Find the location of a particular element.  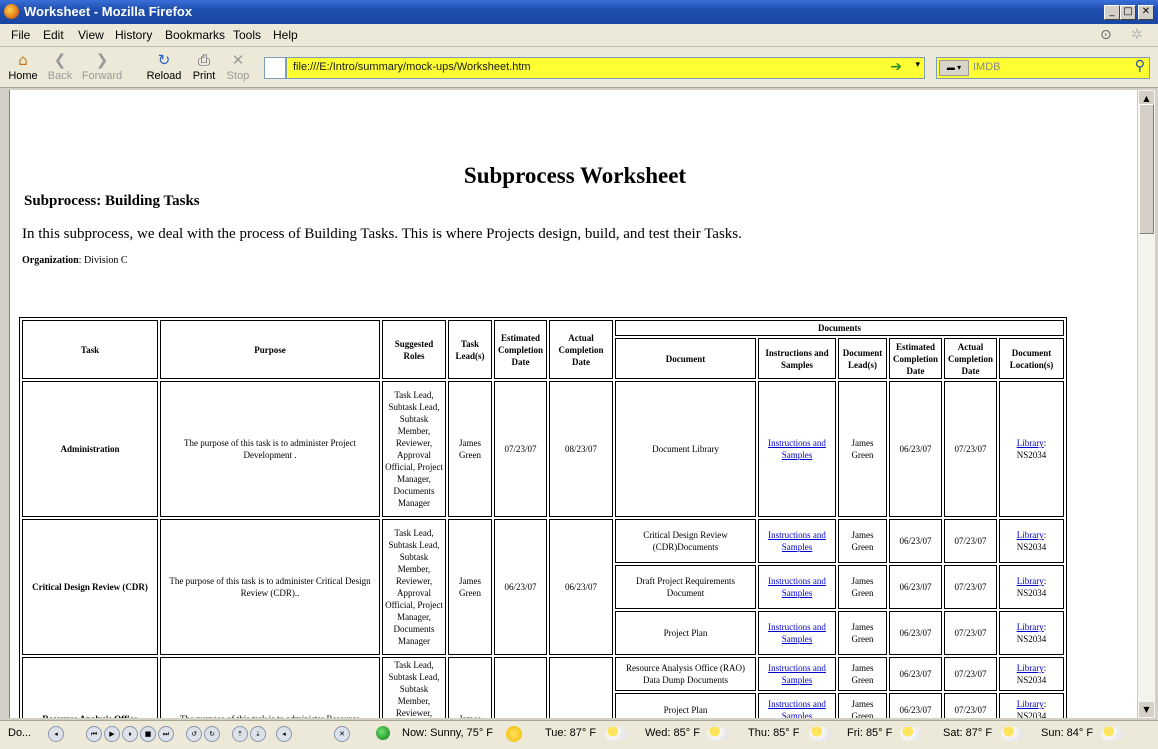

document-cell: Draft Project Requirements Document is located at coordinates (685, 587).